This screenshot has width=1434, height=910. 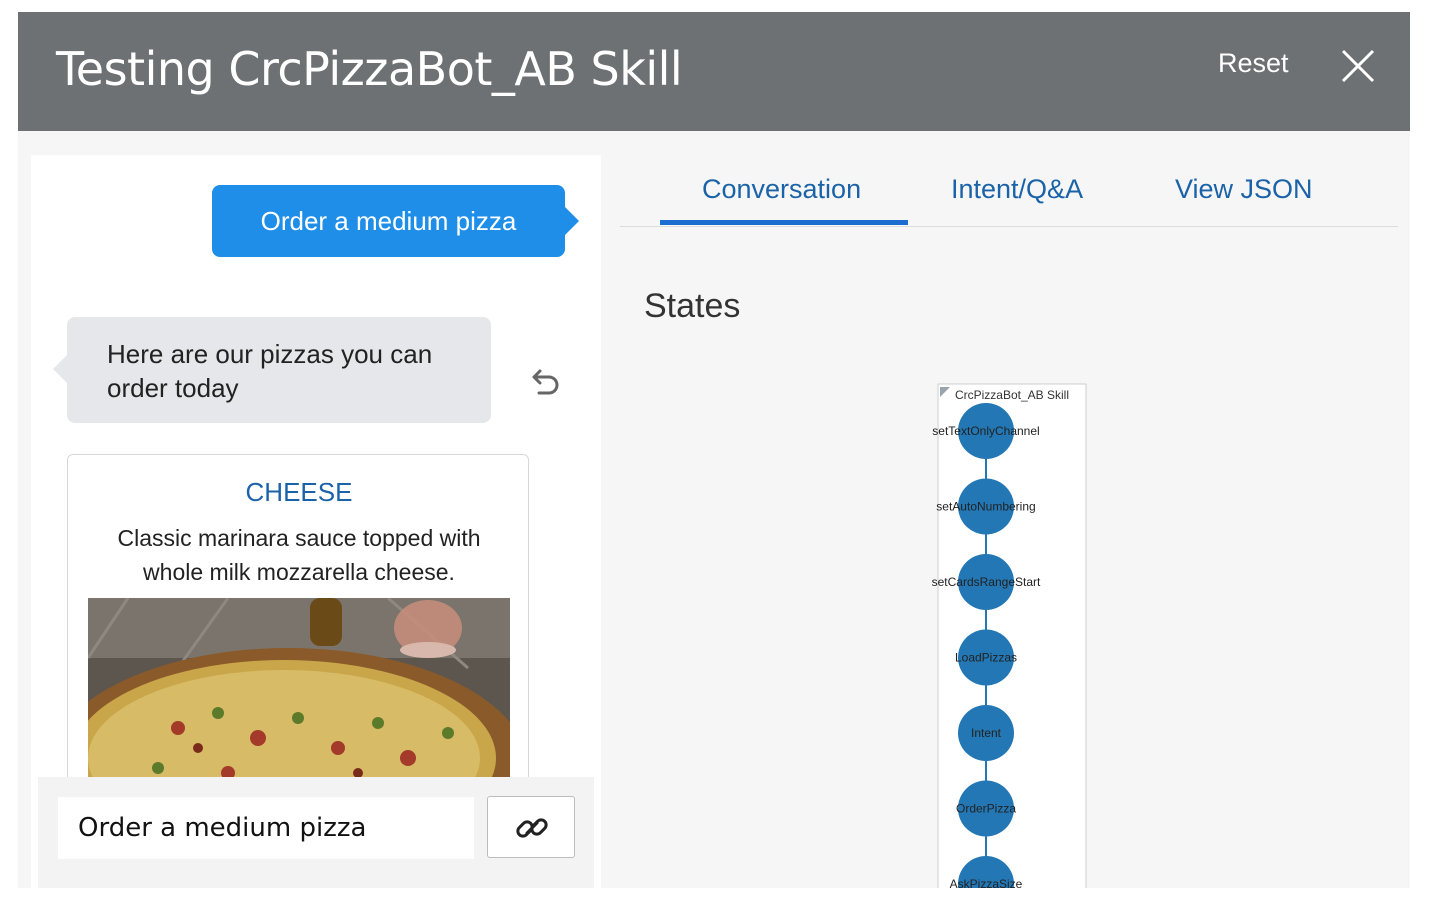 What do you see at coordinates (272, 370) in the screenshot?
I see `bot-message-bubble: Here are our pizzas you can order today` at bounding box center [272, 370].